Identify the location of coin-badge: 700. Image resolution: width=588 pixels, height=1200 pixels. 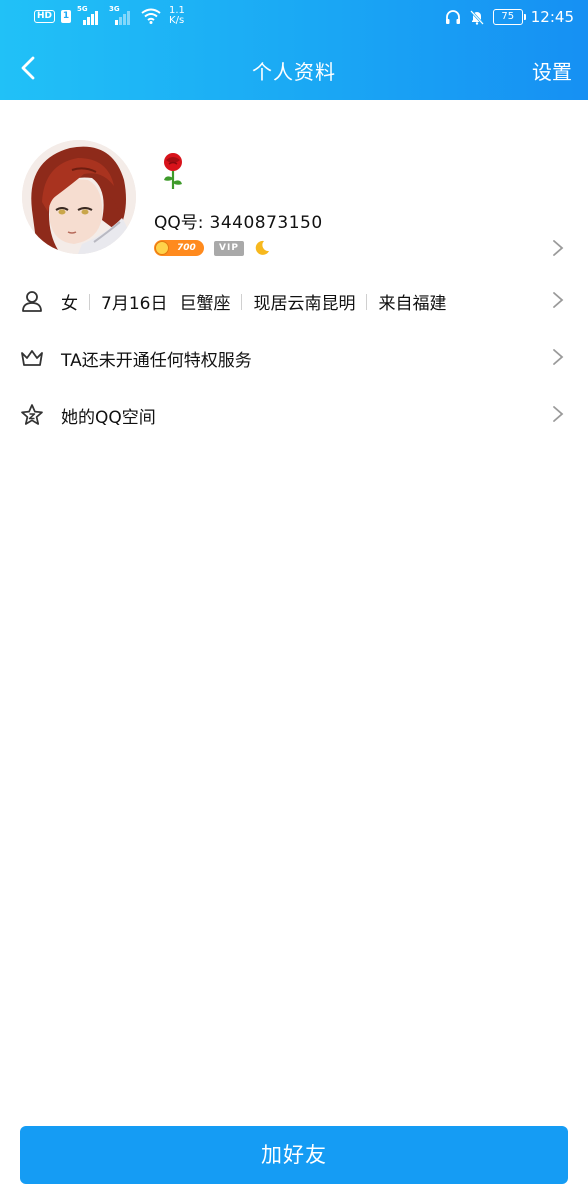
(179, 248).